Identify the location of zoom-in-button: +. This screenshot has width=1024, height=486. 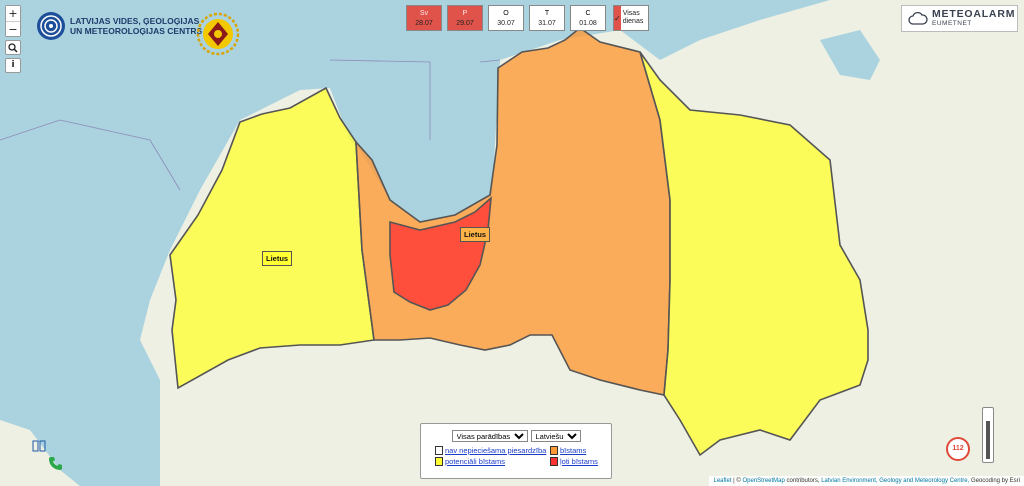
(13, 13).